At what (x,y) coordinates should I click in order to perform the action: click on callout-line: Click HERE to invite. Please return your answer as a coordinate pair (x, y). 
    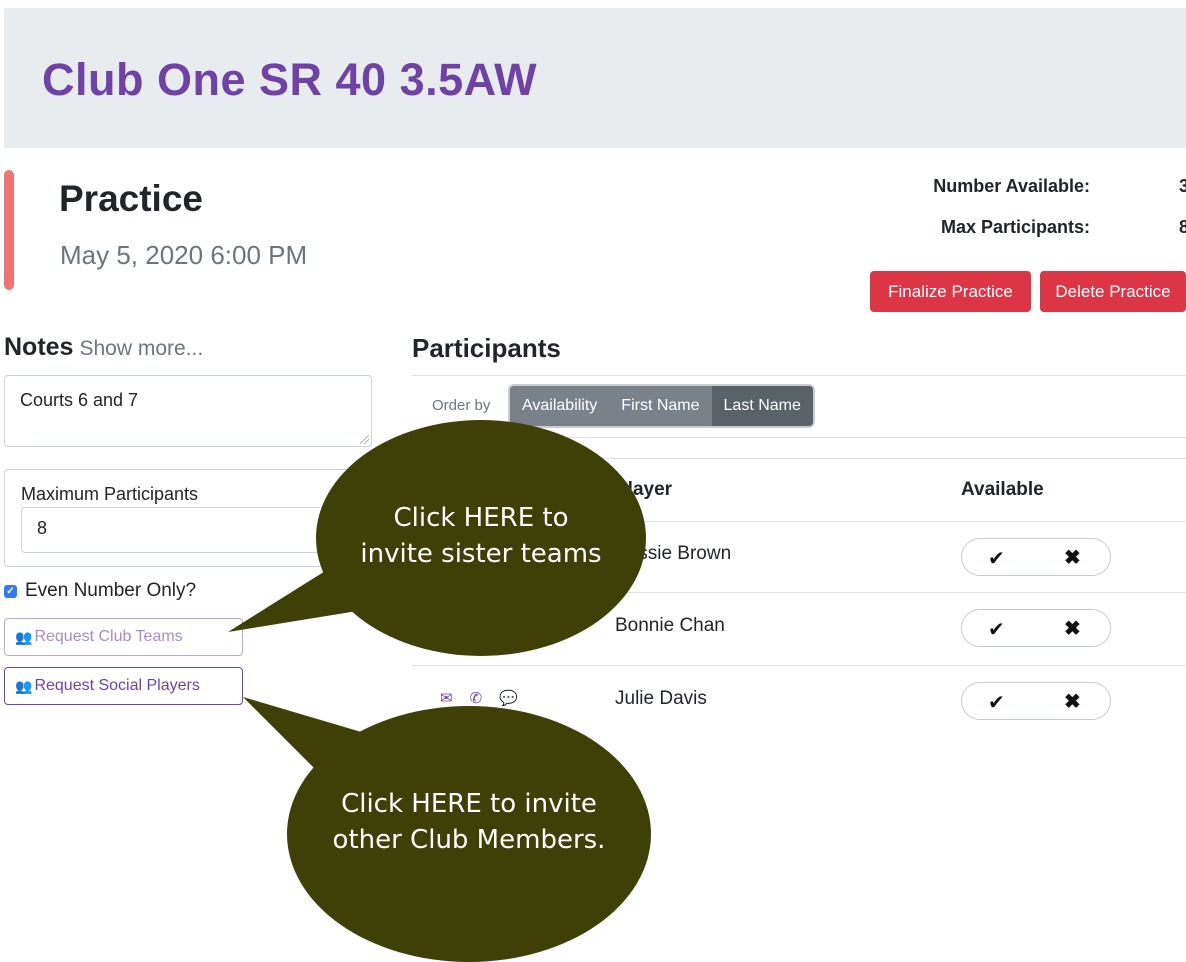
    Looking at the image, I should click on (469, 804).